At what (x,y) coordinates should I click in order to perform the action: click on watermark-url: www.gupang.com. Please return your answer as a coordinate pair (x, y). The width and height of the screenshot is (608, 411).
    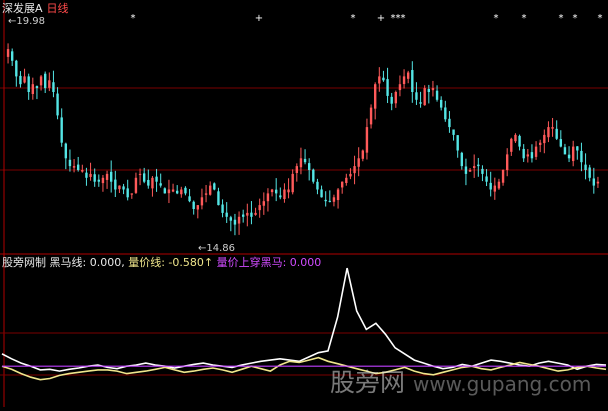
    Looking at the image, I should click on (502, 384).